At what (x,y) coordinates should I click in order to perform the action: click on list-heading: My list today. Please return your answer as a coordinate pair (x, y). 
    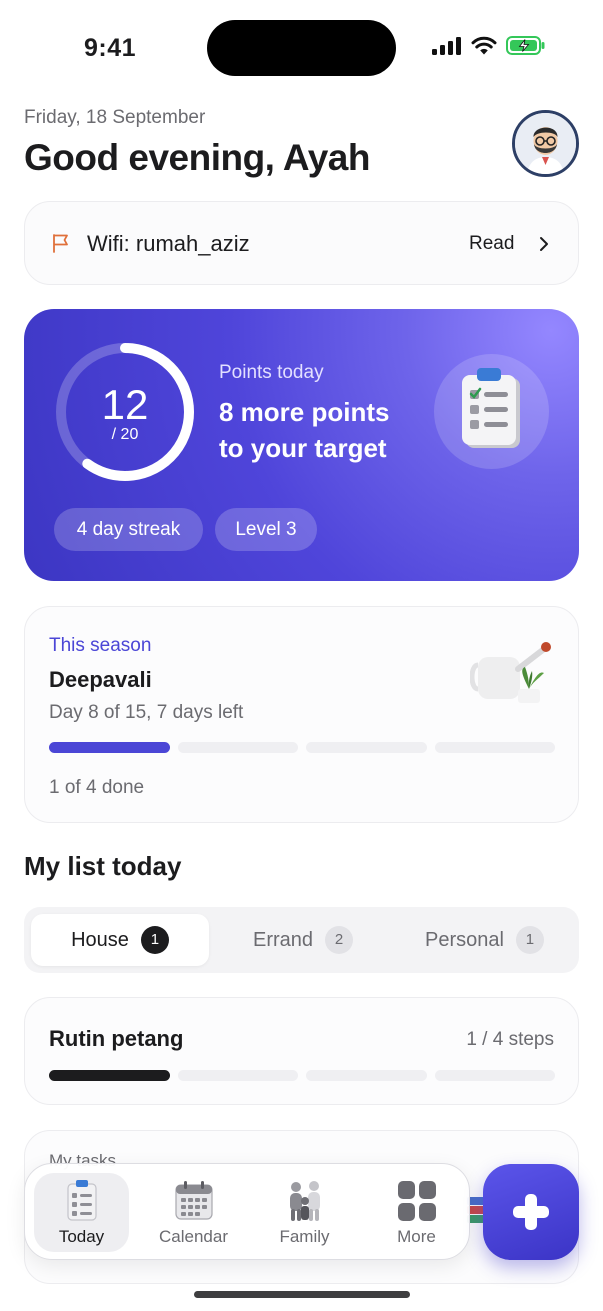
    Looking at the image, I should click on (103, 866).